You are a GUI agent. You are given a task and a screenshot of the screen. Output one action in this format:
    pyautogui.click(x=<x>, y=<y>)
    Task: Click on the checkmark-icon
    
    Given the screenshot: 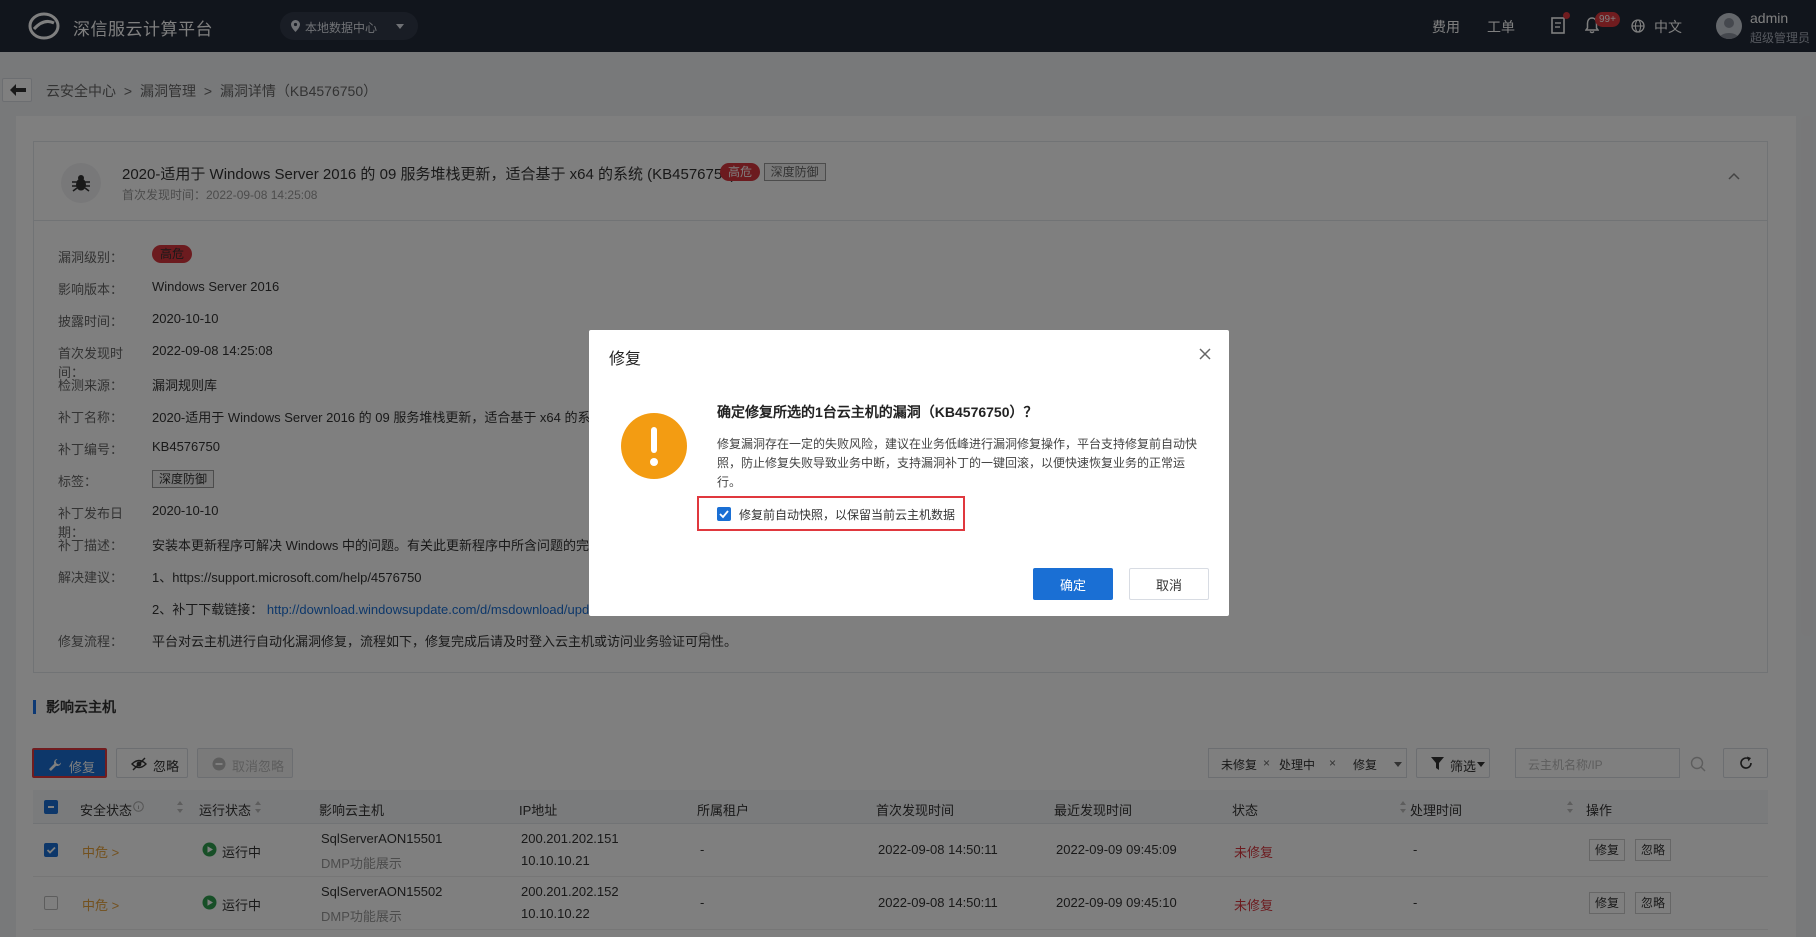 What is the action you would take?
    pyautogui.click(x=724, y=514)
    